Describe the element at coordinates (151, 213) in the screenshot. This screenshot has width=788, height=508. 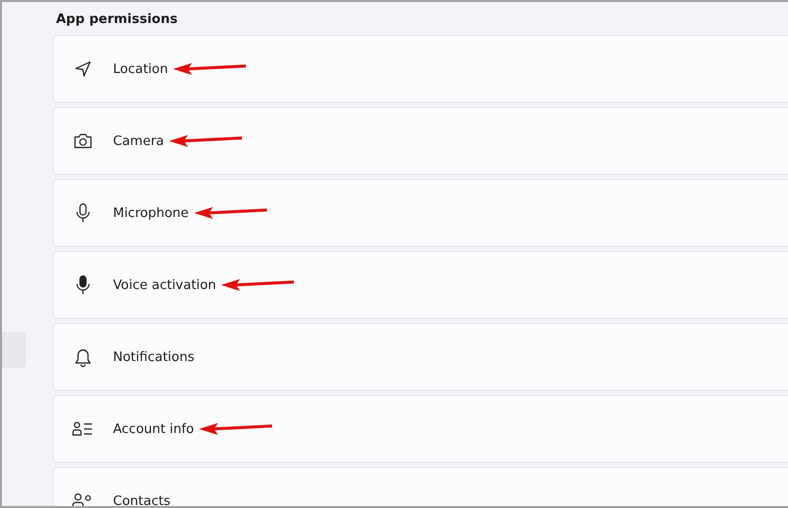
I see `item-label: Microphone` at that location.